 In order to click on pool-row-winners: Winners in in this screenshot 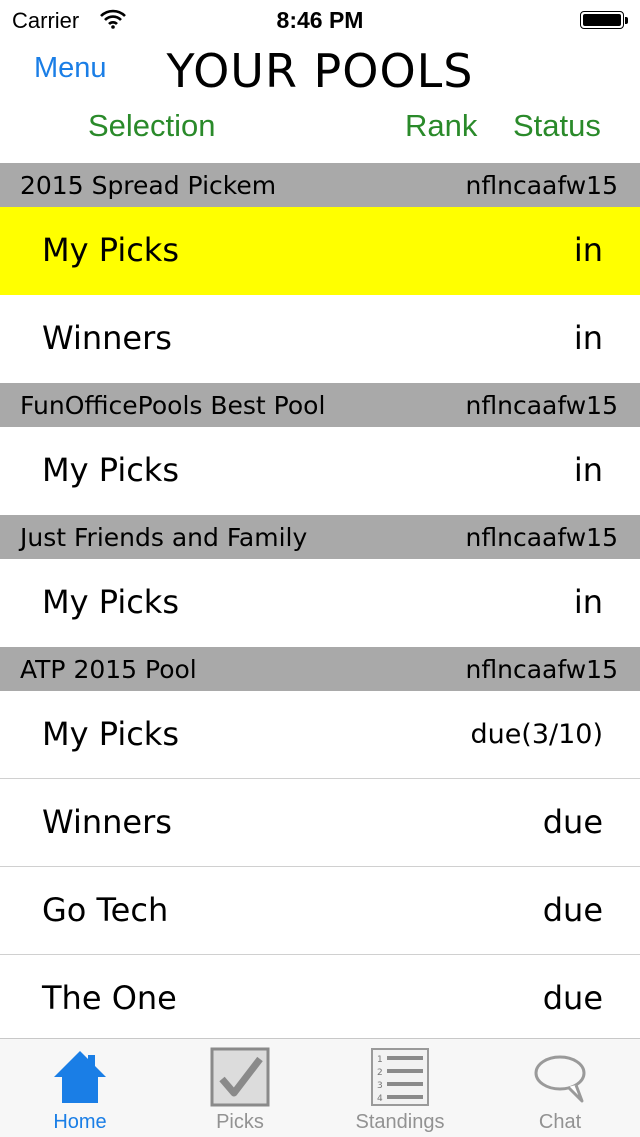, I will do `click(320, 339)`.